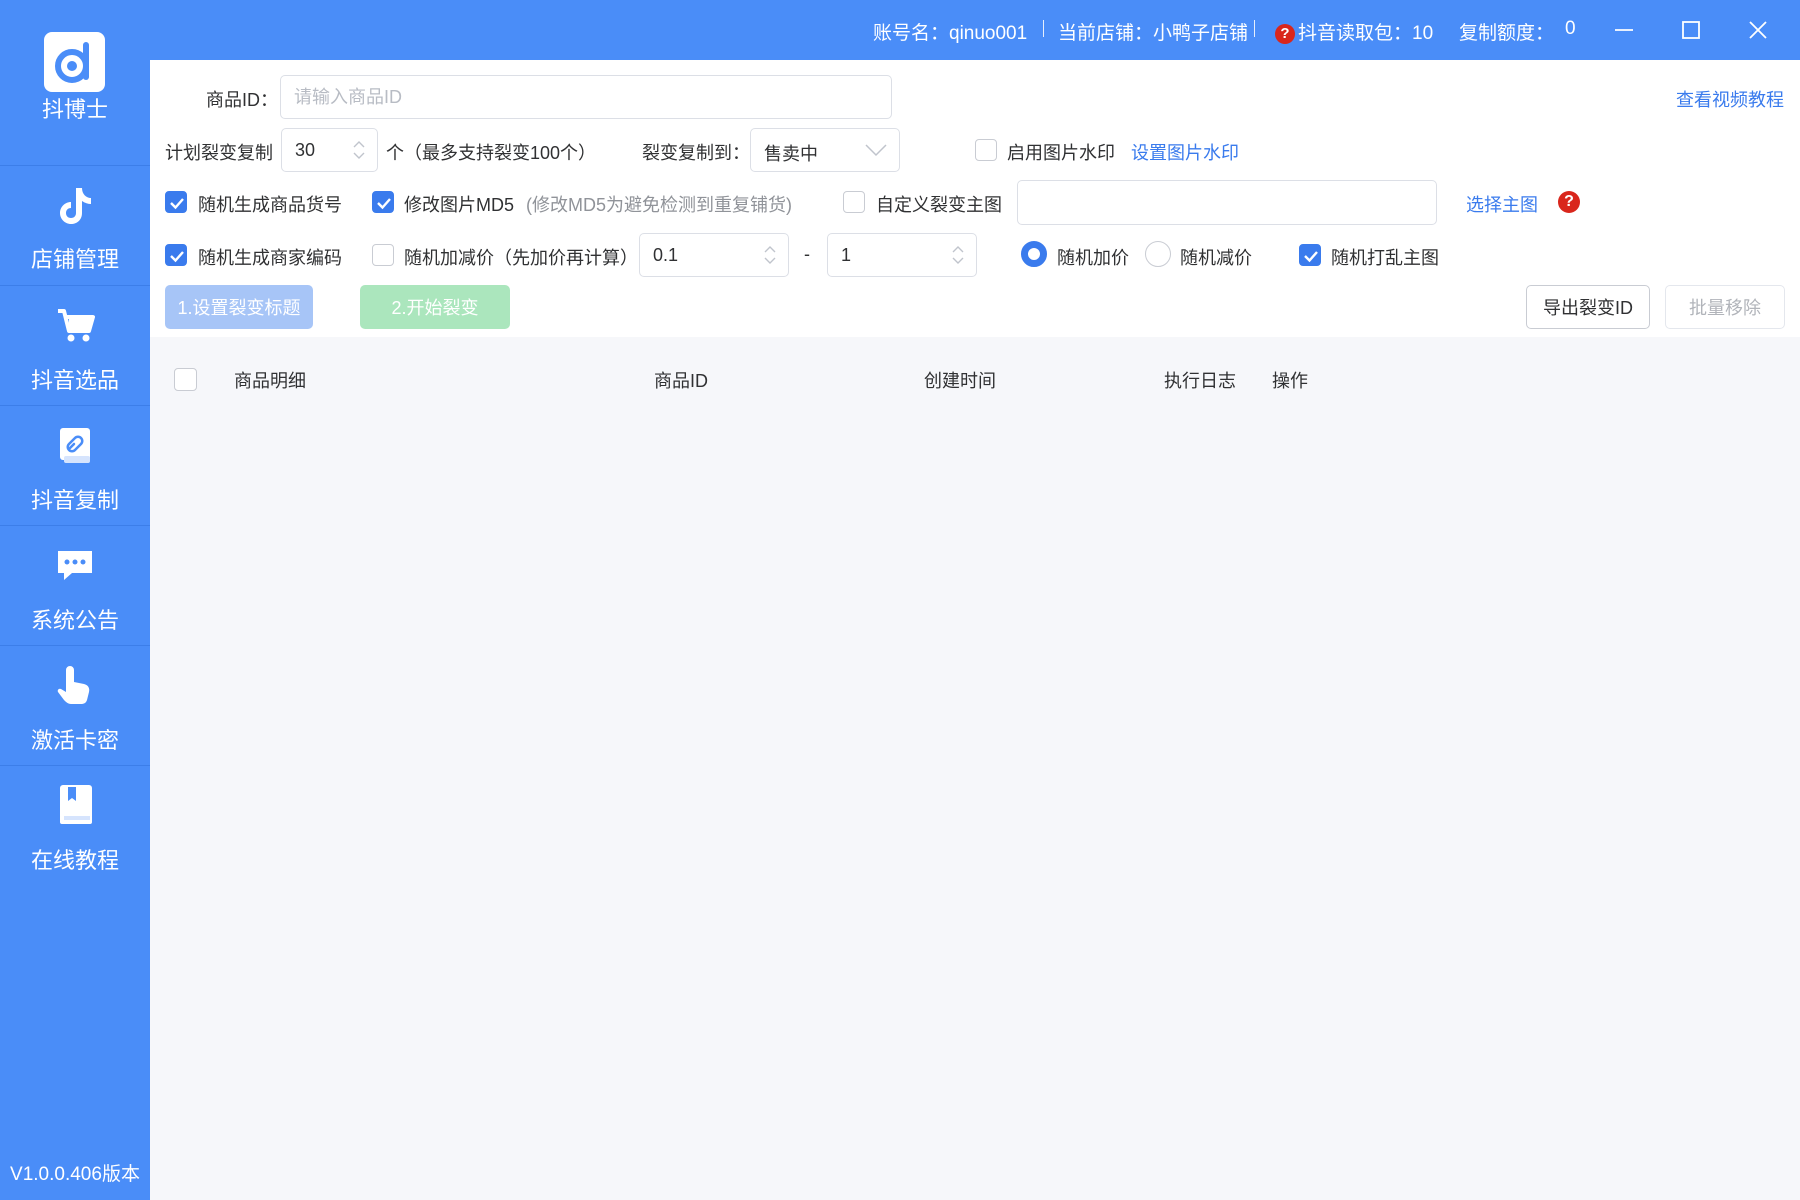 The image size is (1800, 1200). I want to click on sidebar-item-label: 系统公告, so click(74, 620).